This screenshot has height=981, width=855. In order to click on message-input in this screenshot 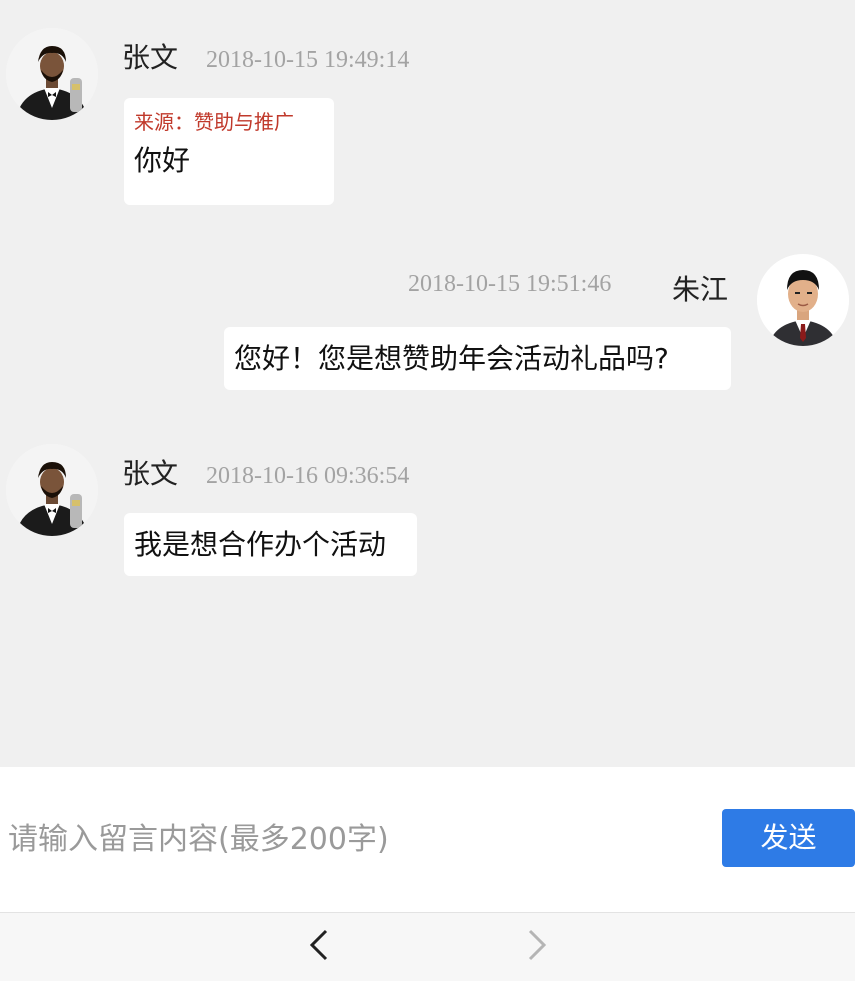, I will do `click(349, 839)`.